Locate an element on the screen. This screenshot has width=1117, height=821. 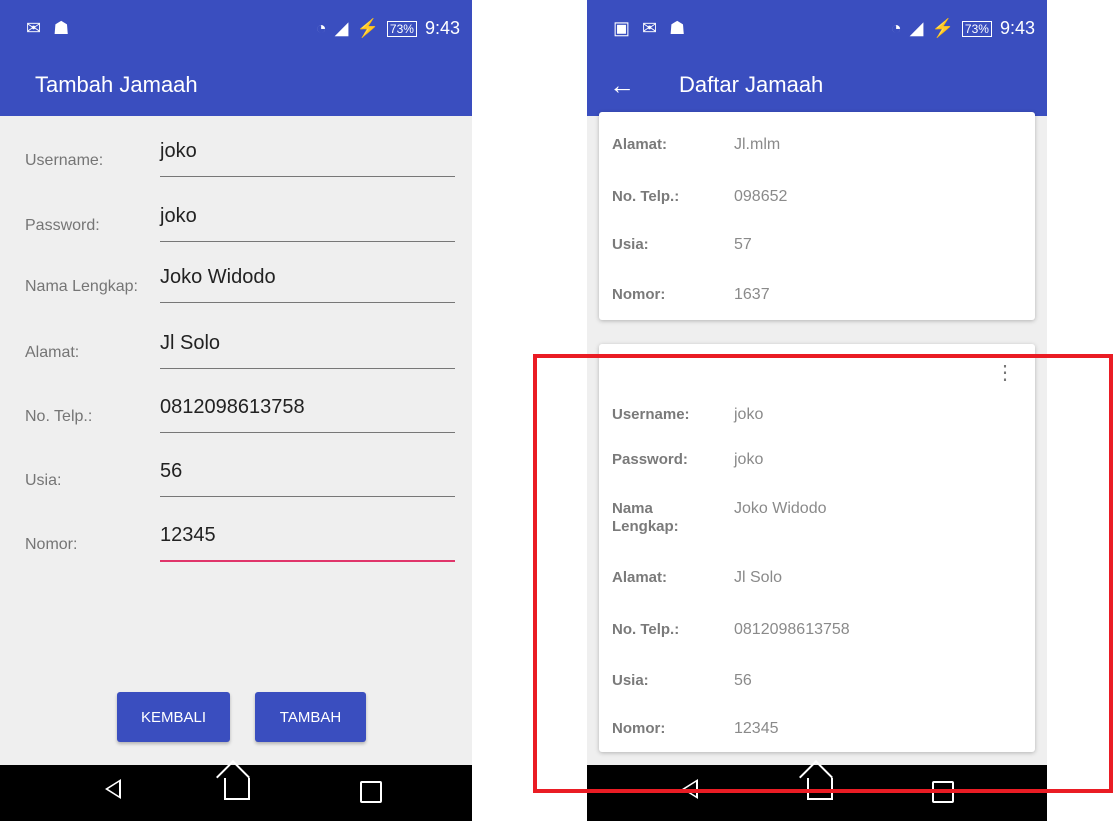
nomor-row: Nomor: 12345 is located at coordinates (240, 542).